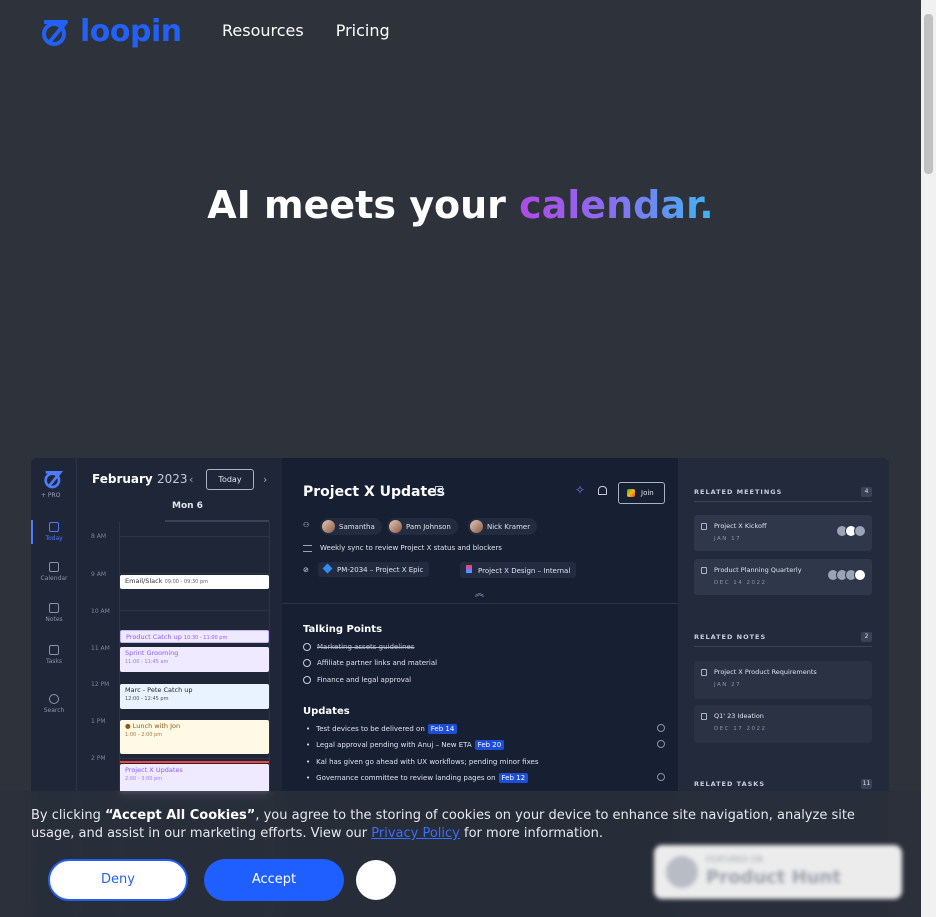  What do you see at coordinates (363, 30) in the screenshot?
I see `nav-pricing: Pricing` at bounding box center [363, 30].